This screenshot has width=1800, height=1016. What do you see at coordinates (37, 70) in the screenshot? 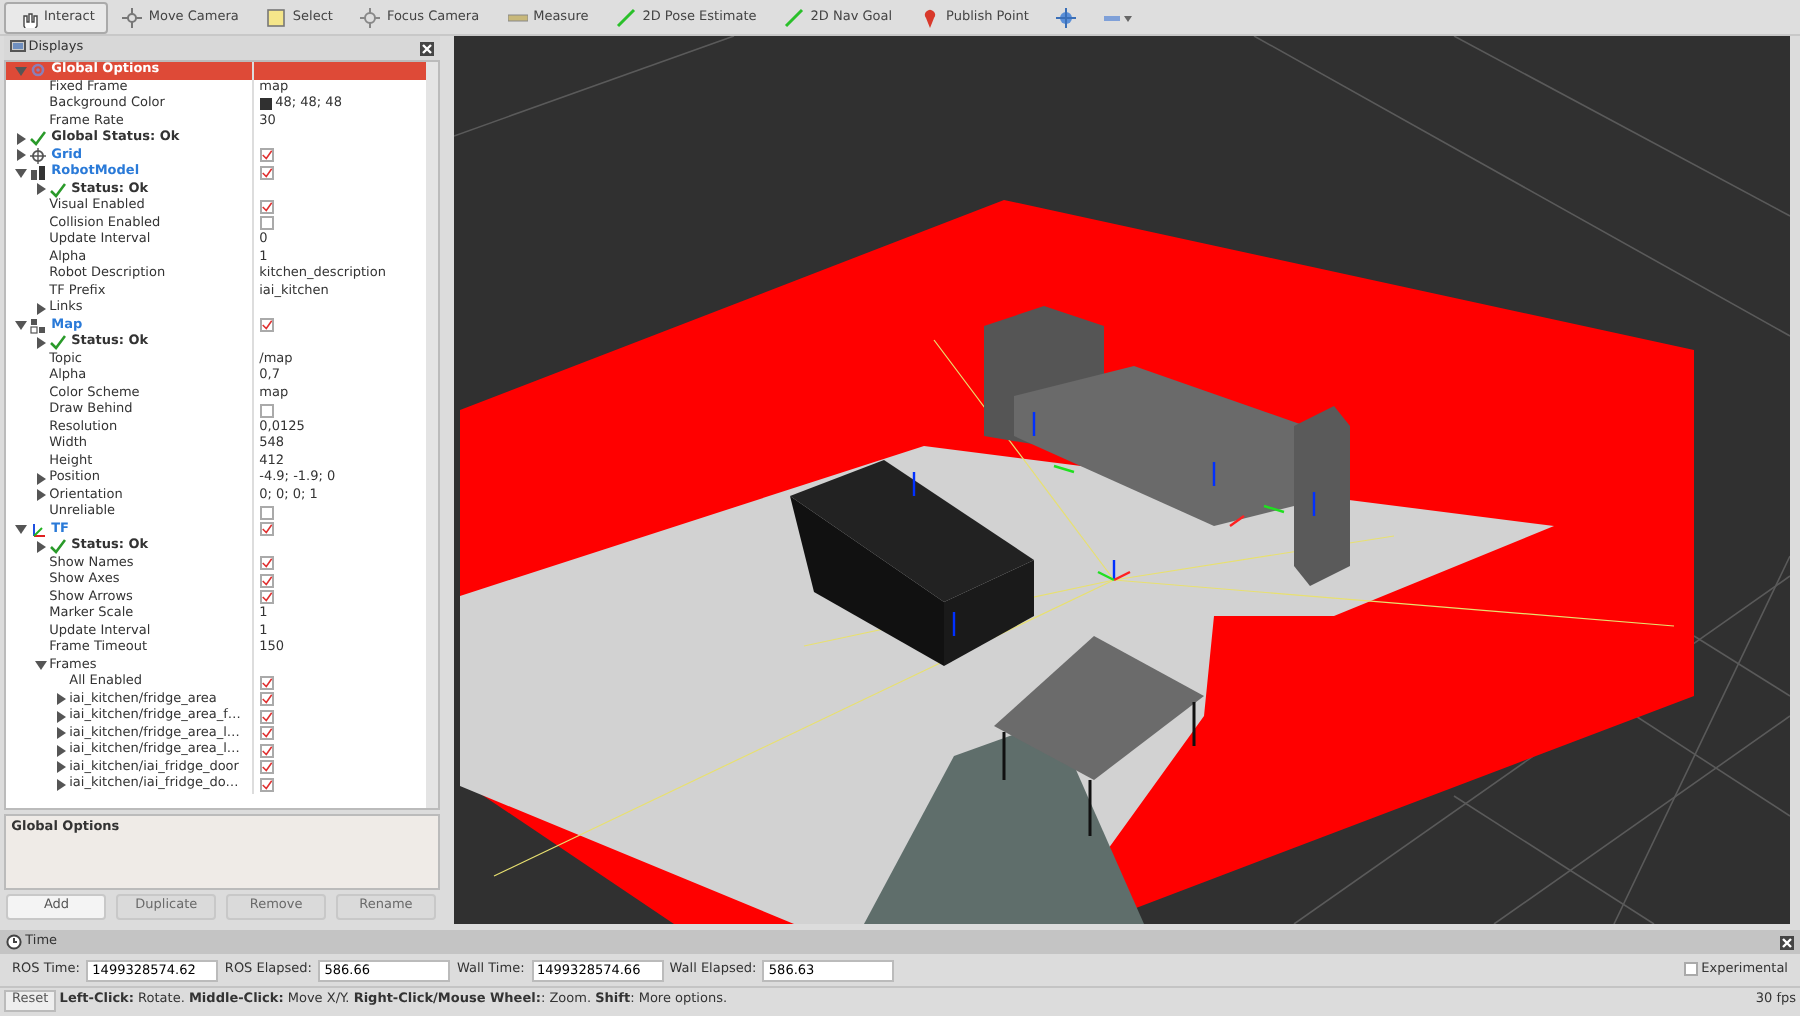
I see `gear-icon` at bounding box center [37, 70].